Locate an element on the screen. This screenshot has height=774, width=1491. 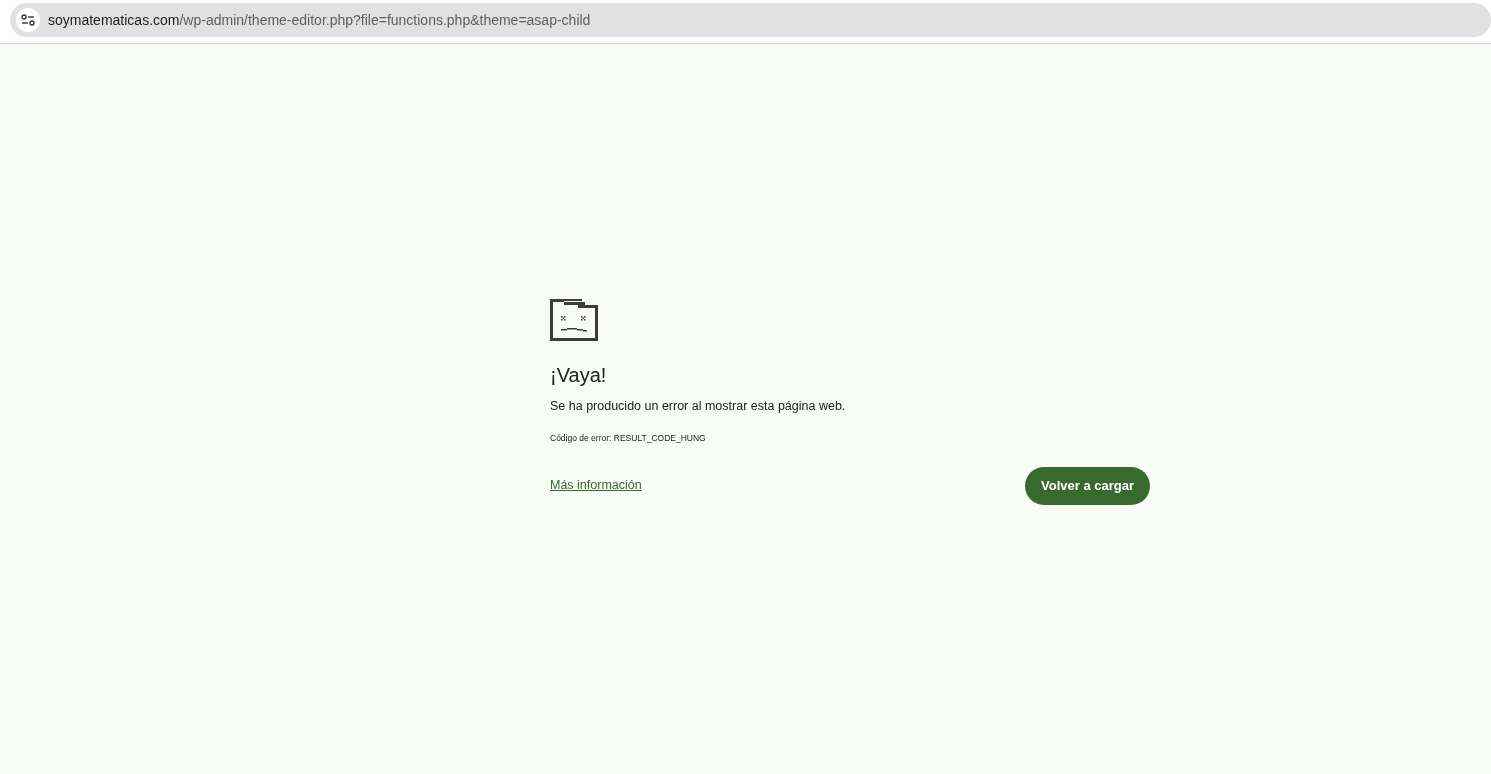
site-settings-button is located at coordinates (28, 20).